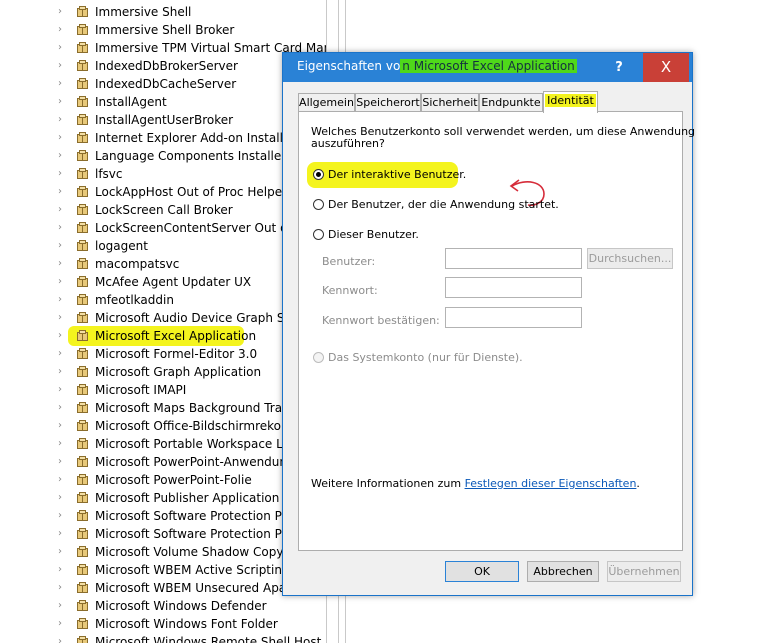  What do you see at coordinates (513, 287) in the screenshot?
I see `password-input` at bounding box center [513, 287].